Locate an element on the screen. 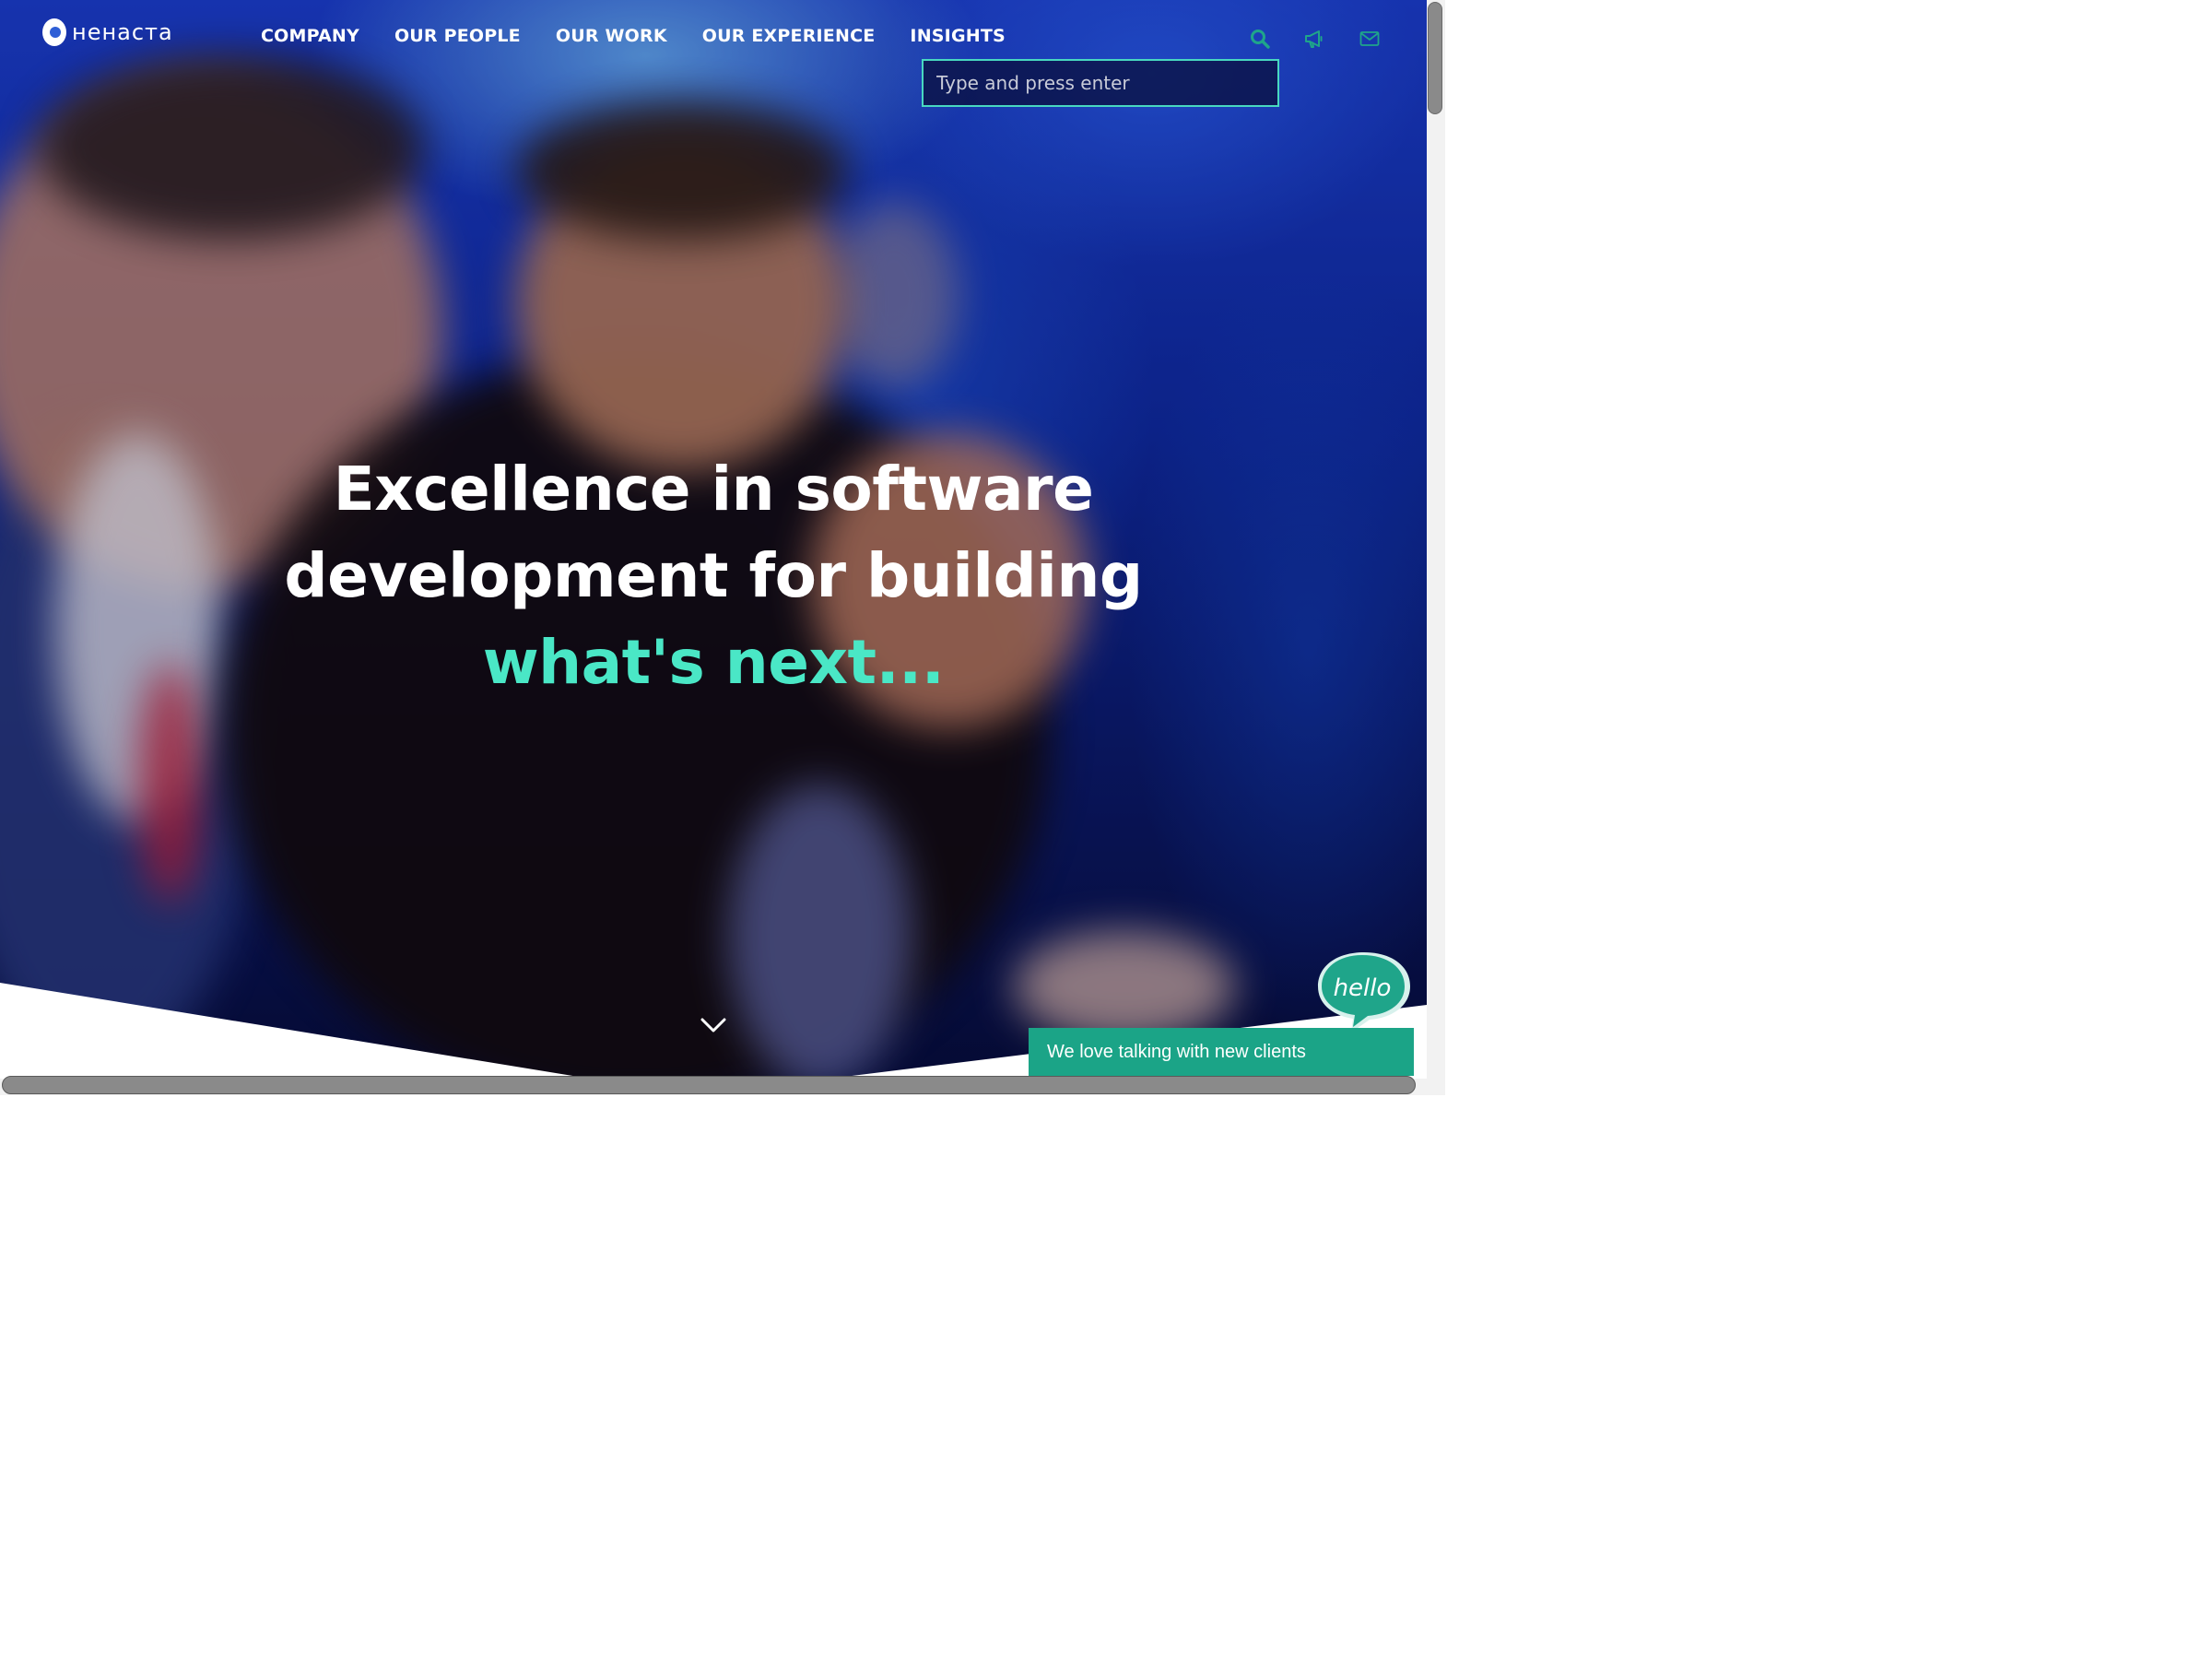 The image size is (2212, 1676). search-input is located at coordinates (1100, 83).